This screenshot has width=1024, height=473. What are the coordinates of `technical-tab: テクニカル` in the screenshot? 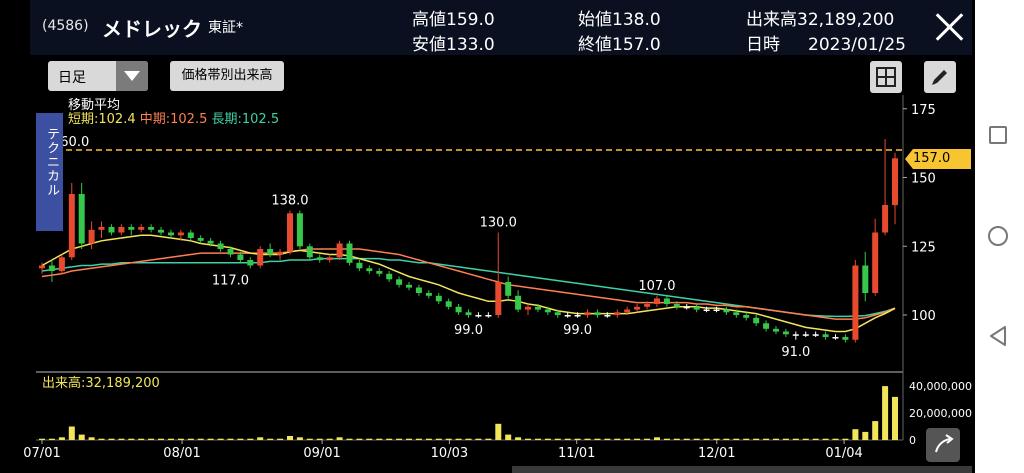 It's located at (49, 172).